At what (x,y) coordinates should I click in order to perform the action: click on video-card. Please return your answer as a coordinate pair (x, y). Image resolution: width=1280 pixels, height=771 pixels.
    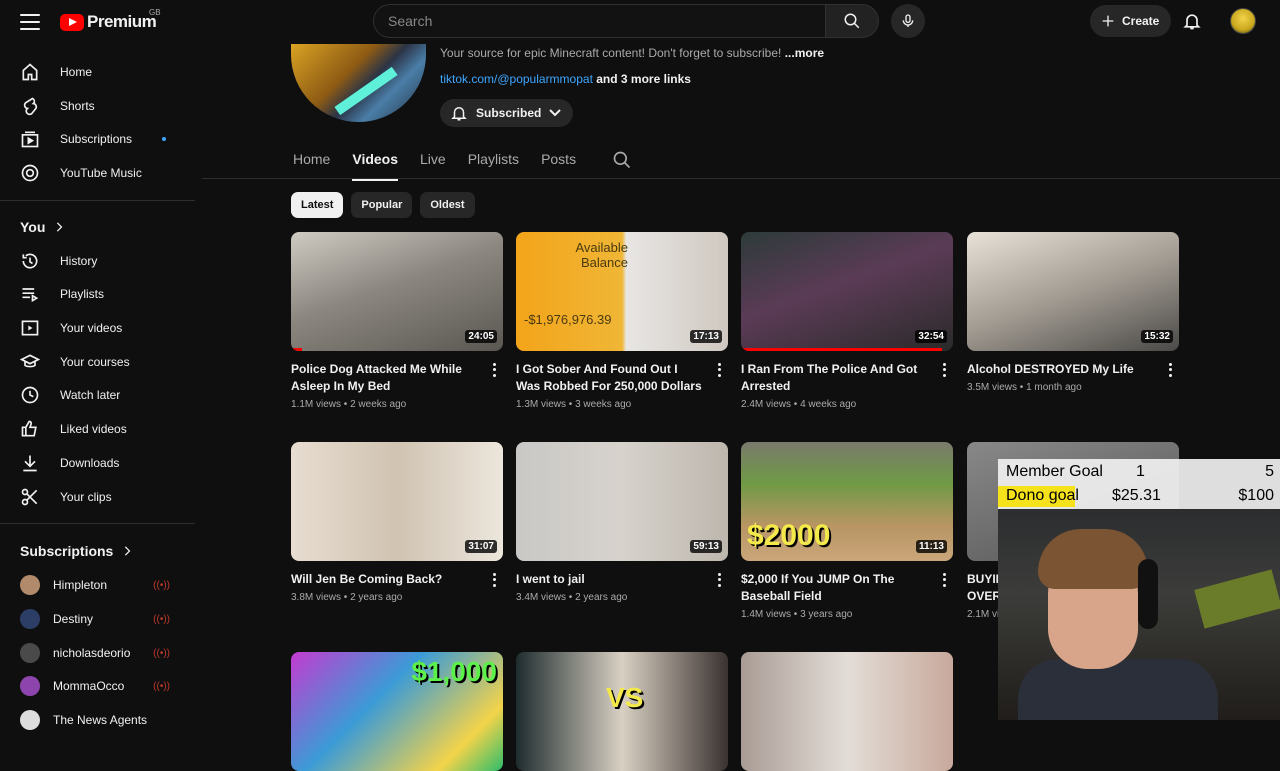
    Looking at the image, I should click on (847, 711).